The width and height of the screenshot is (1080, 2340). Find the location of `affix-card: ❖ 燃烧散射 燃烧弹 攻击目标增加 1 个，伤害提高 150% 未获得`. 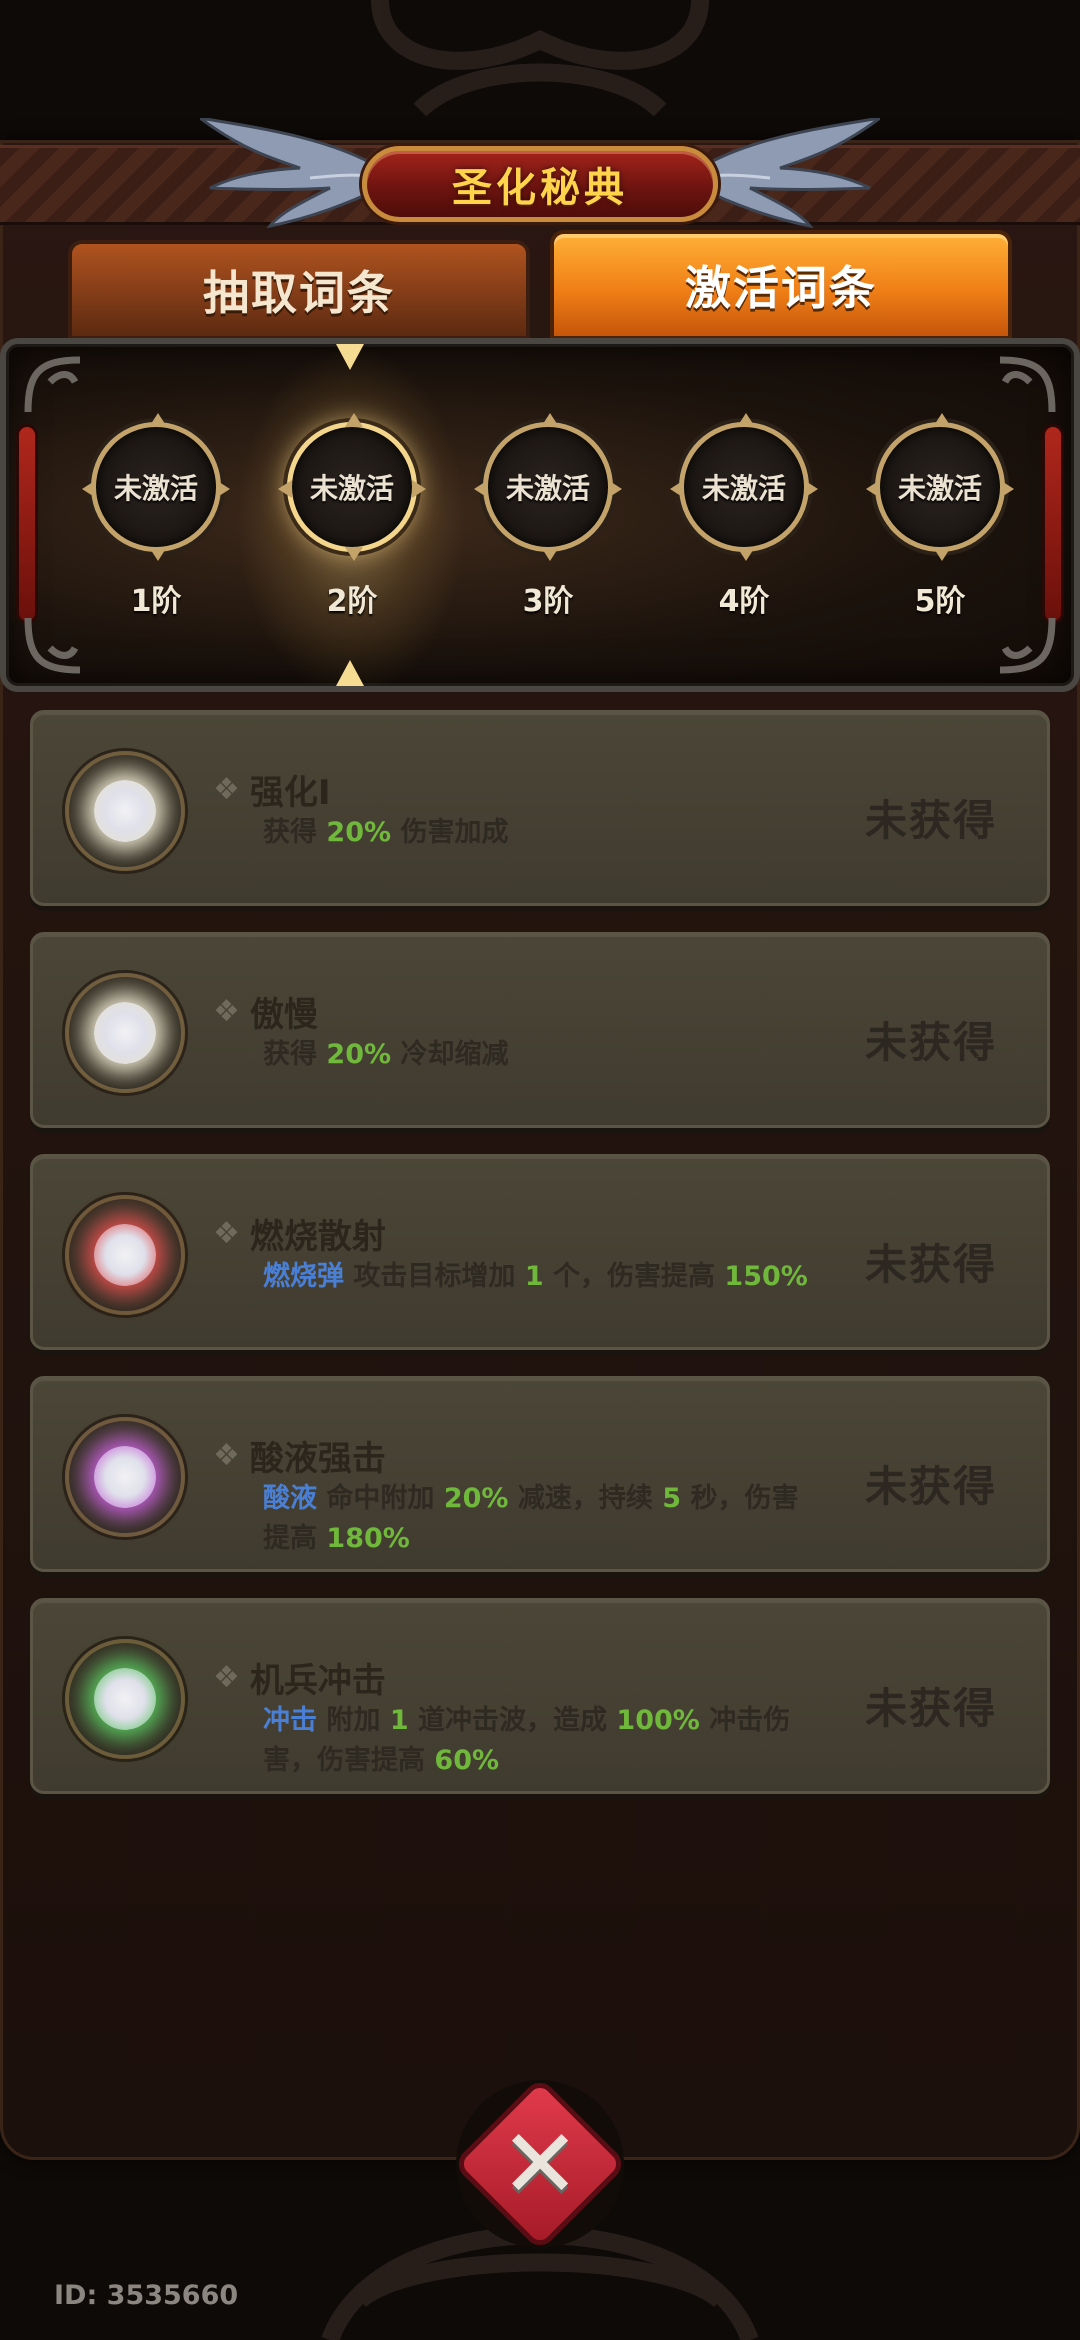

affix-card: ❖ 燃烧散射 燃烧弹 攻击目标增加 1 个，伤害提高 150% 未获得 is located at coordinates (540, 1252).